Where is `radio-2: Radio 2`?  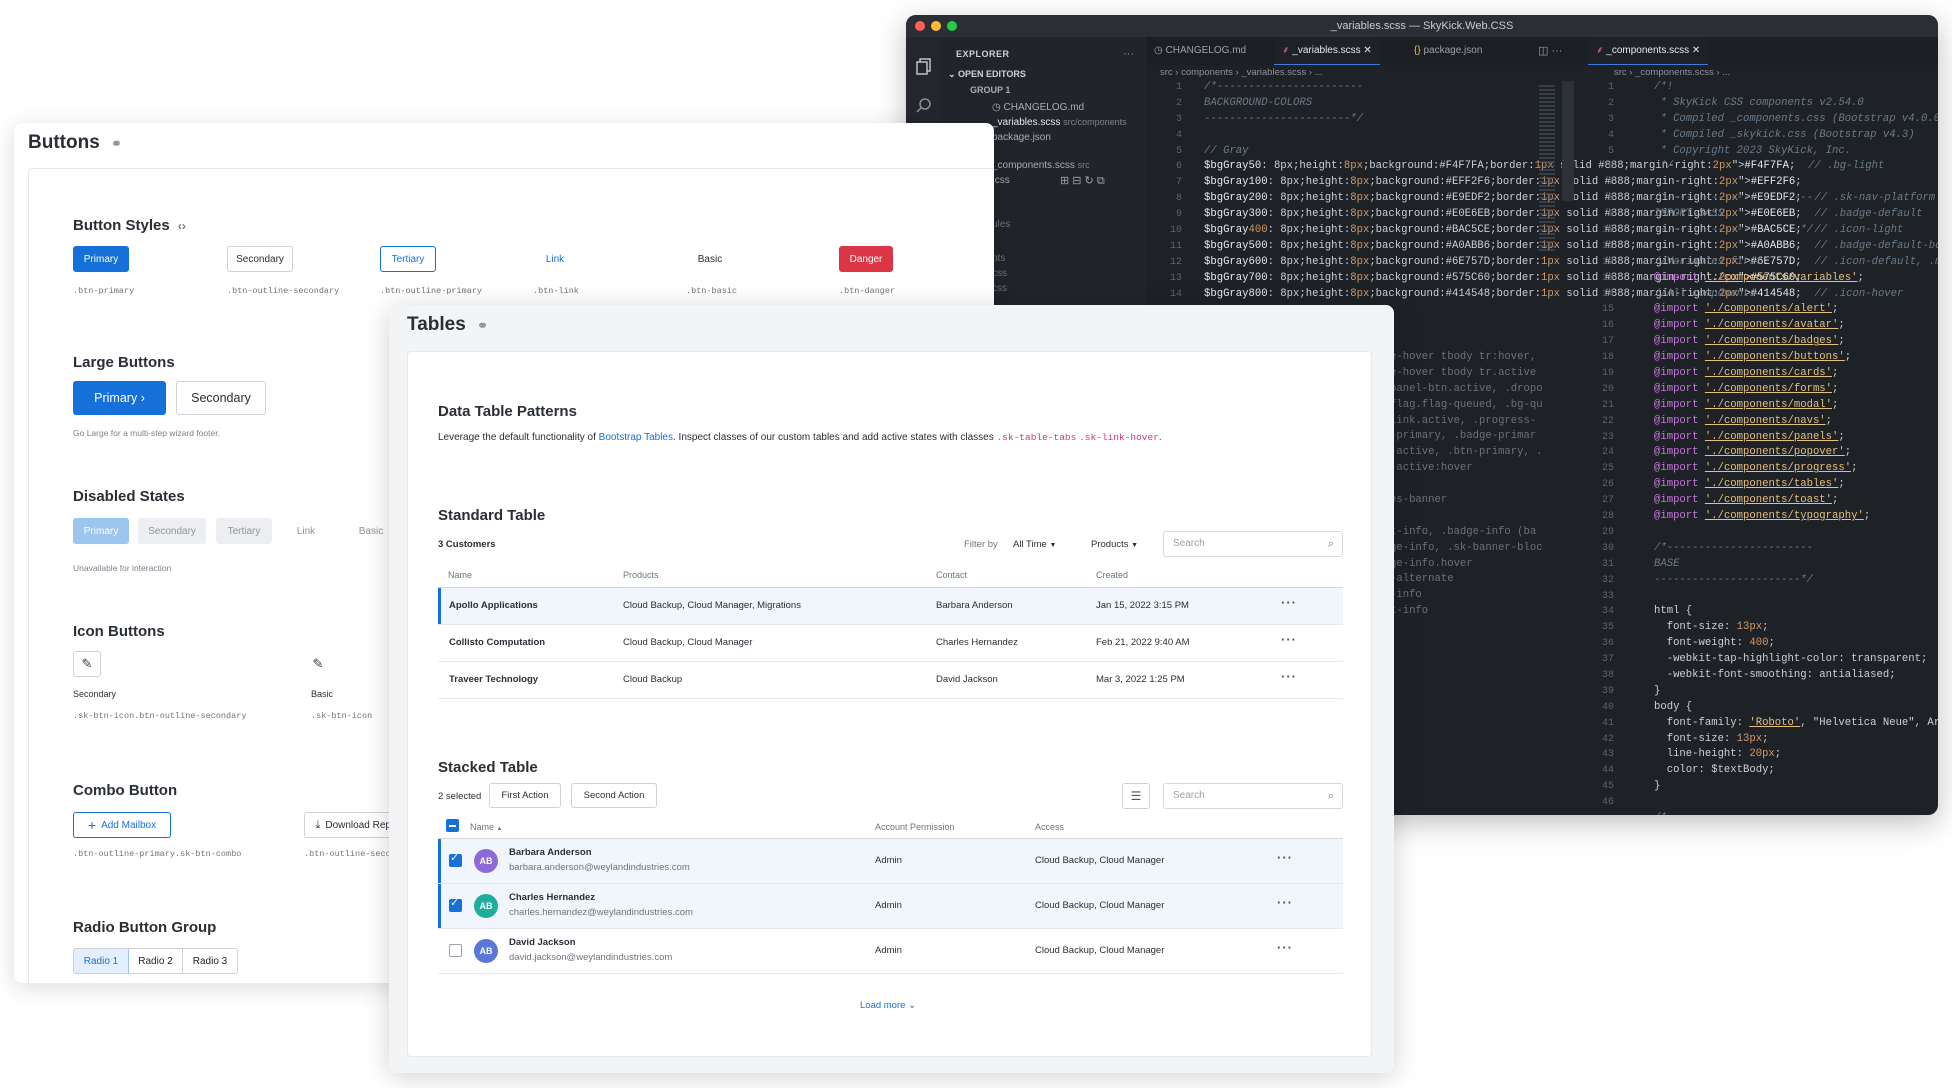 radio-2: Radio 2 is located at coordinates (156, 961).